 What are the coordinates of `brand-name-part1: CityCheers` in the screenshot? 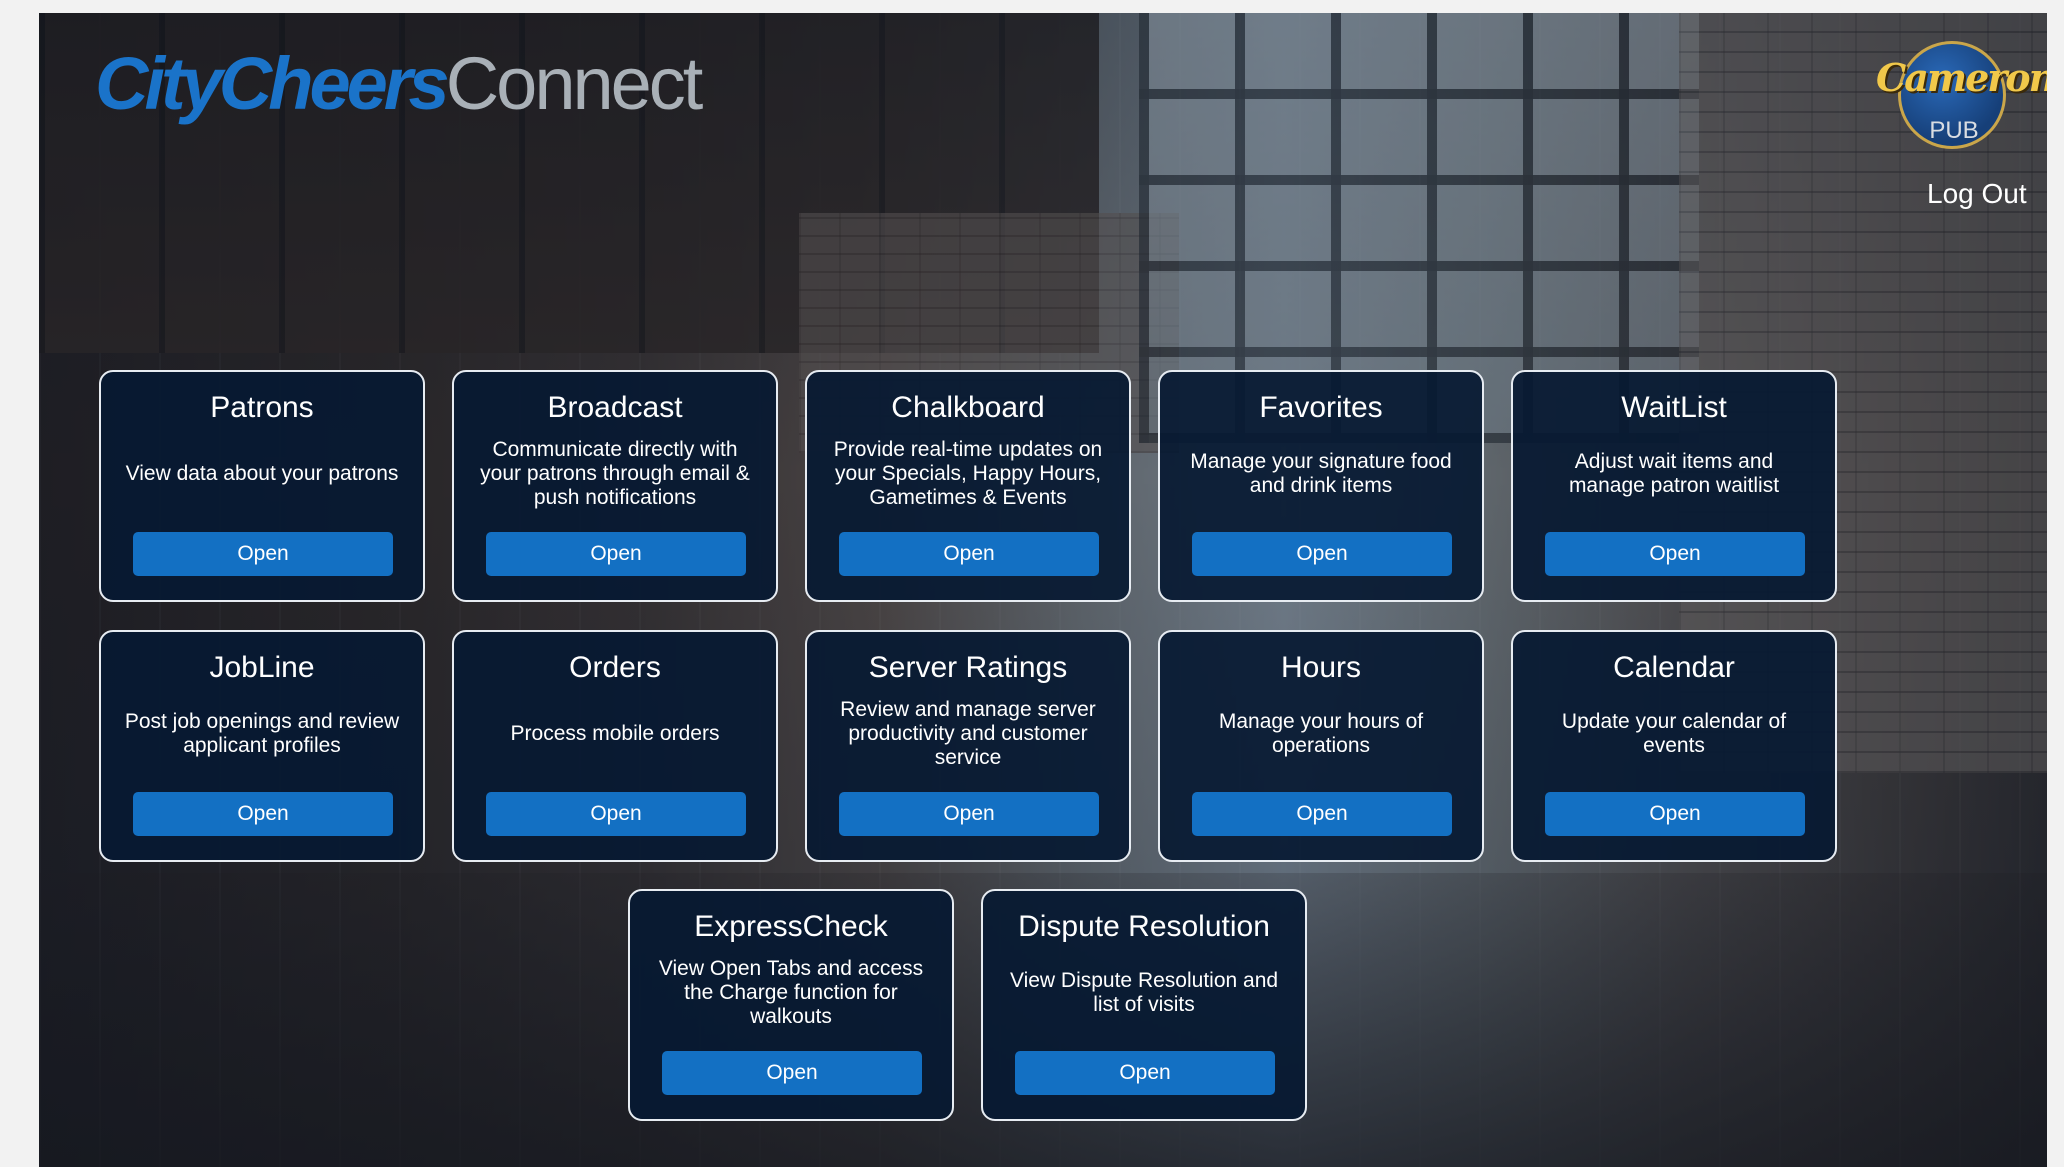 It's located at (272, 83).